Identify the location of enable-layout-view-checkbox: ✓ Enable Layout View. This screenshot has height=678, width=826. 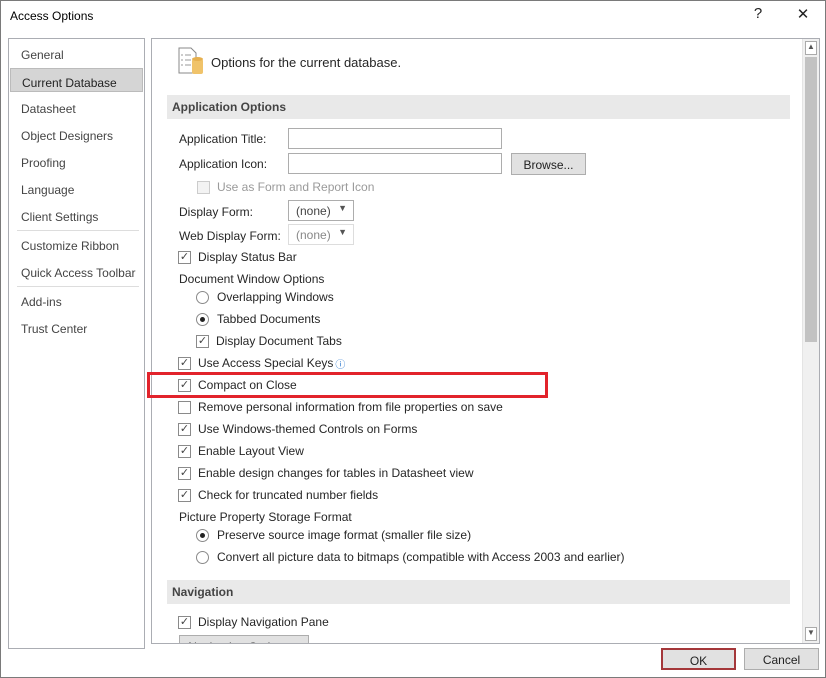
(241, 451).